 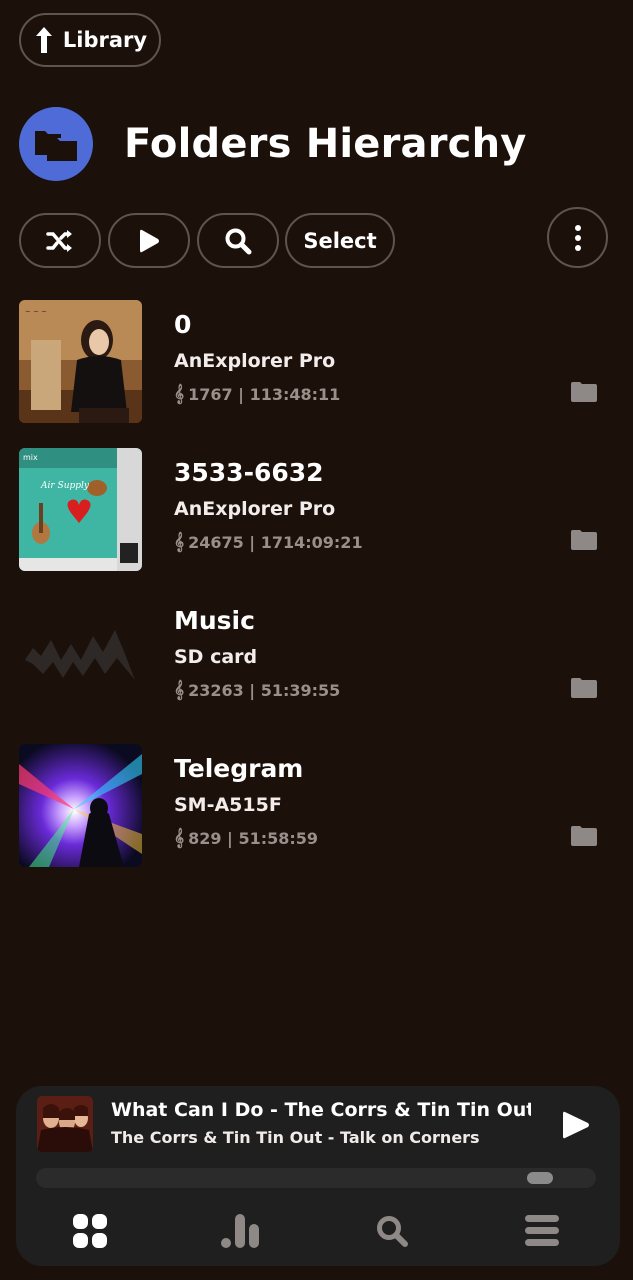 I want to click on play-all-button, so click(x=149, y=240).